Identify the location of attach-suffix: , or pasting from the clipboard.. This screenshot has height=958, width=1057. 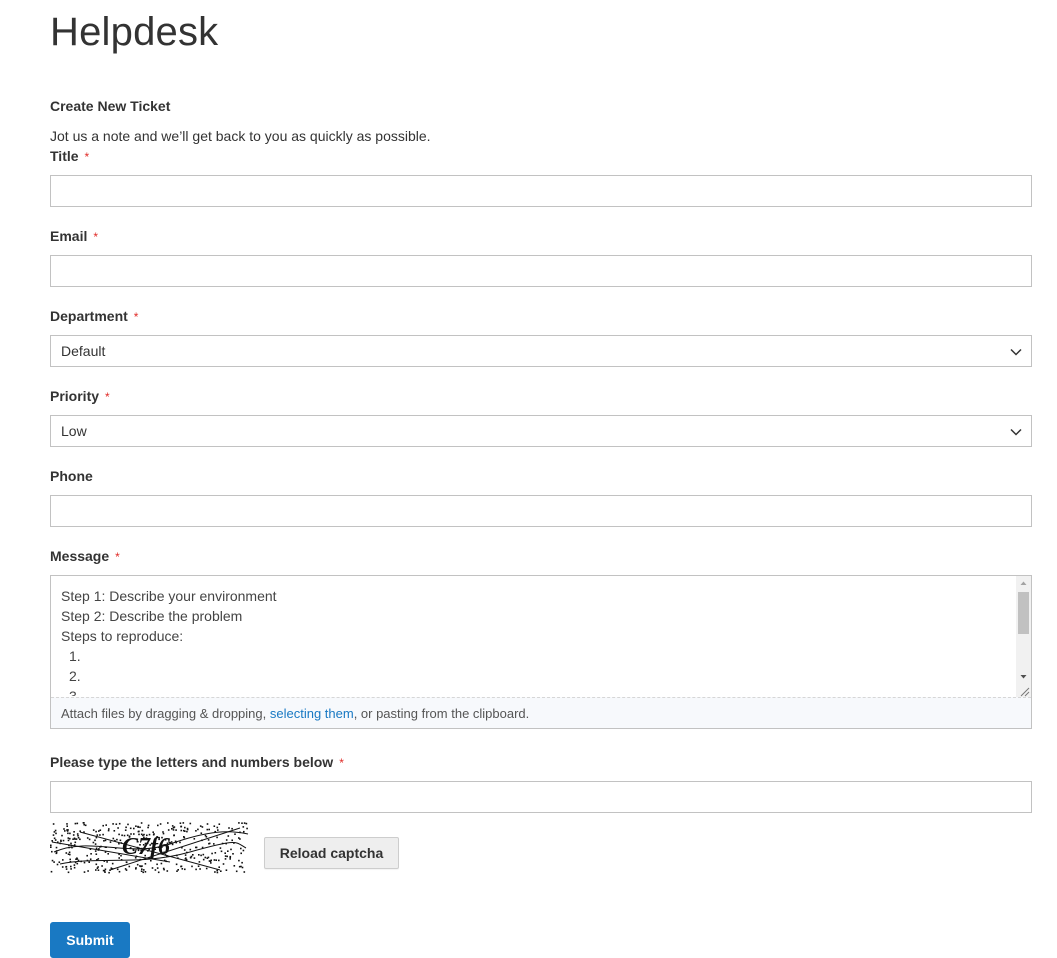
(441, 713).